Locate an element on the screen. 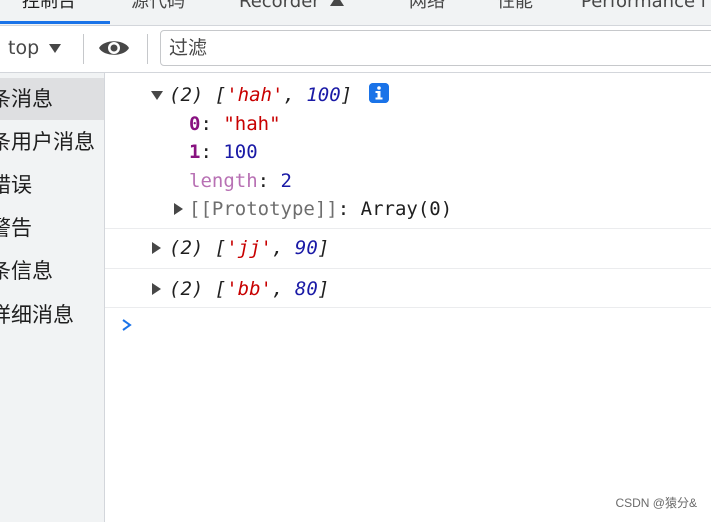 The height and width of the screenshot is (522, 711). sidebar-item-errors: 错误 is located at coordinates (52, 185).